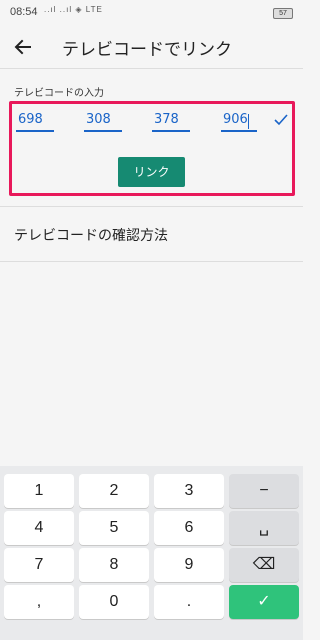 The width and height of the screenshot is (320, 640). I want to click on backspace-key: ⌫, so click(264, 565).